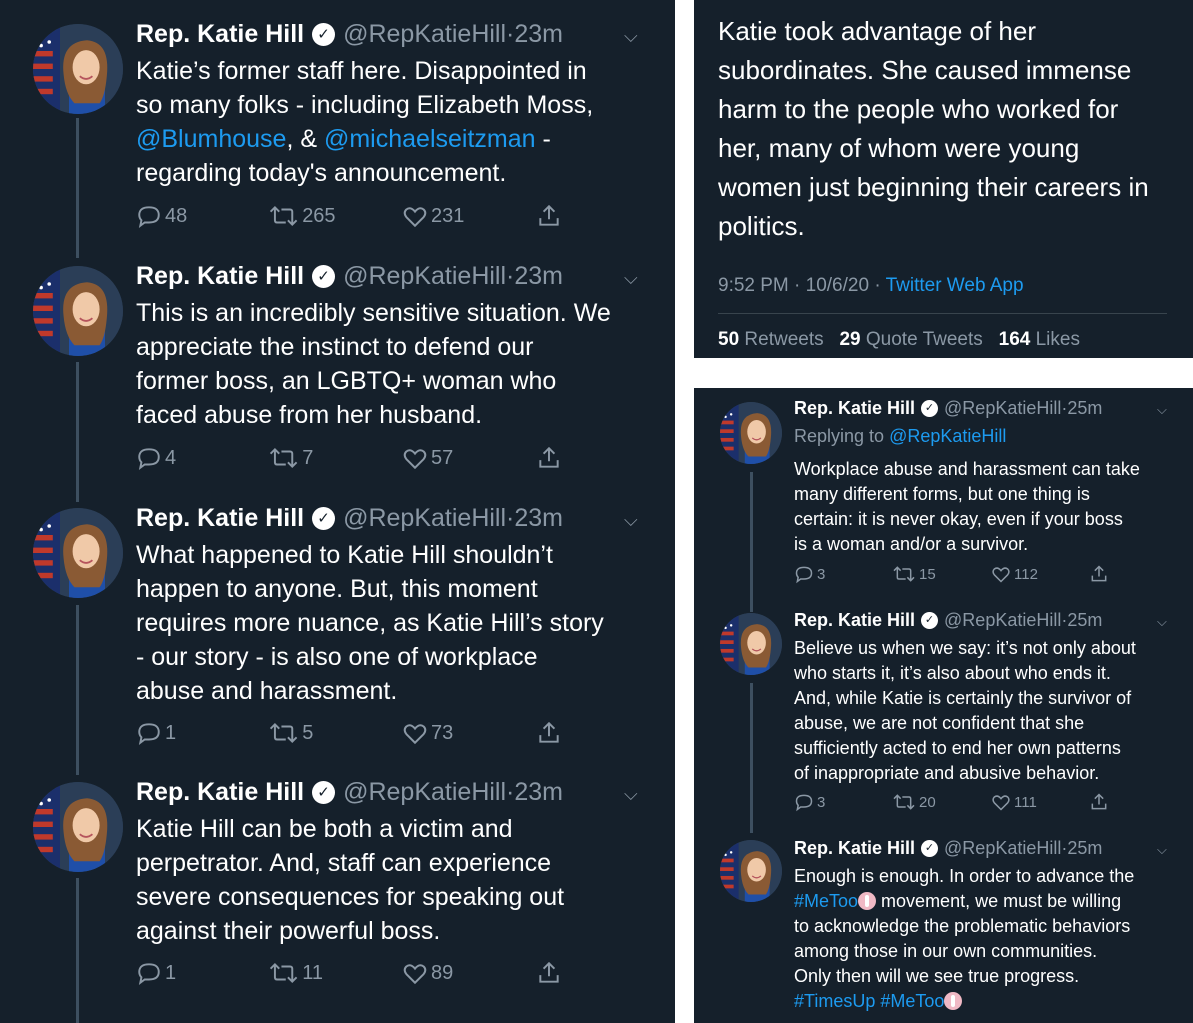  I want to click on mention-link: @Blumhouse, so click(211, 139).